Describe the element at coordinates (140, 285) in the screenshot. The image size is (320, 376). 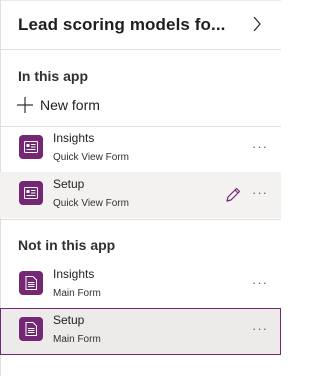
I see `form-row-insights-main: Insights Main Form ···` at that location.